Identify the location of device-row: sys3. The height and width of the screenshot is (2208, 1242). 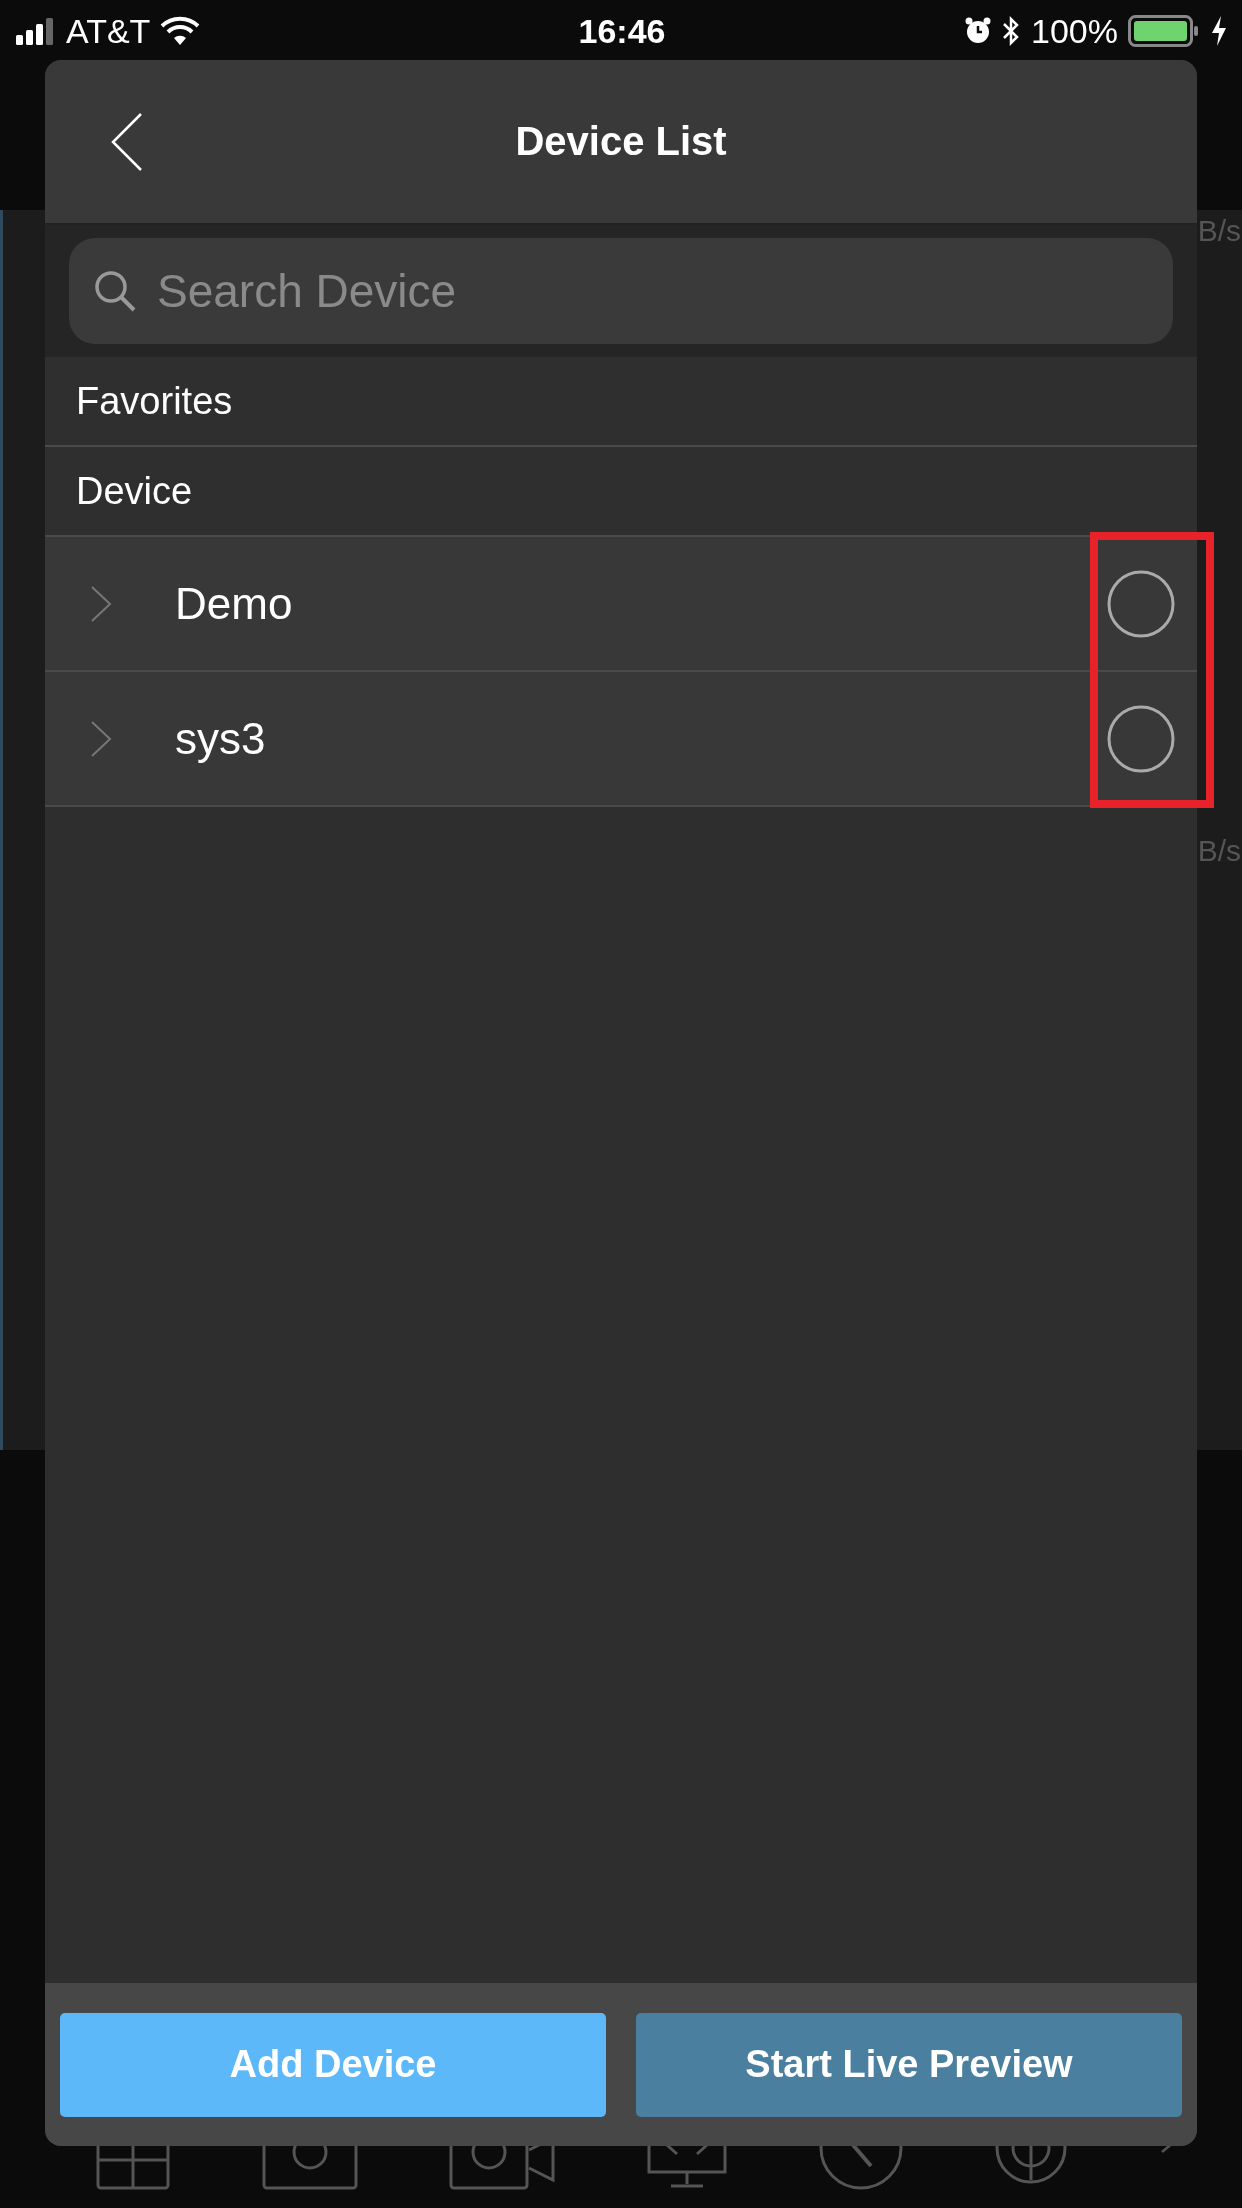
(621, 739).